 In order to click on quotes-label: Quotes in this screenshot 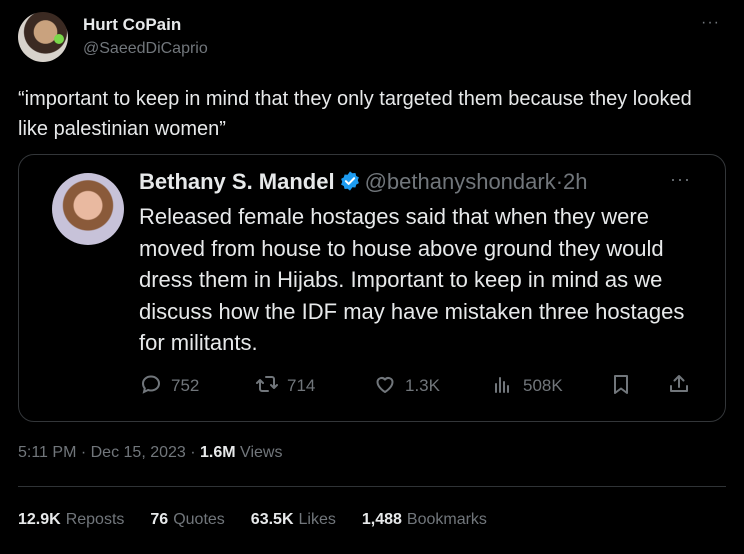, I will do `click(199, 519)`.